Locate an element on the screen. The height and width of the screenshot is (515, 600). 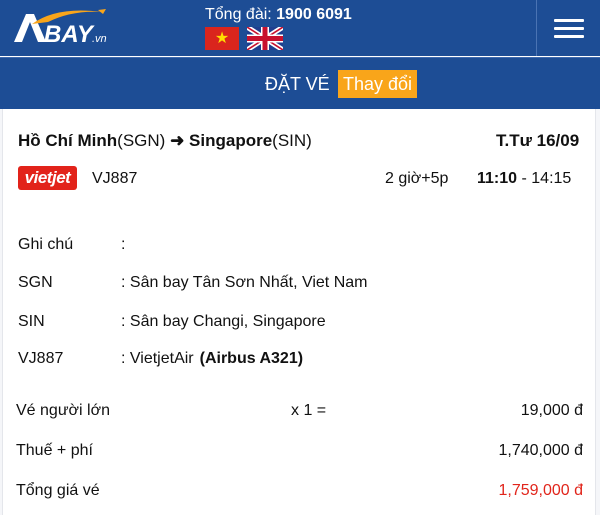
vietjet-logo: vietjet is located at coordinates (47, 178).